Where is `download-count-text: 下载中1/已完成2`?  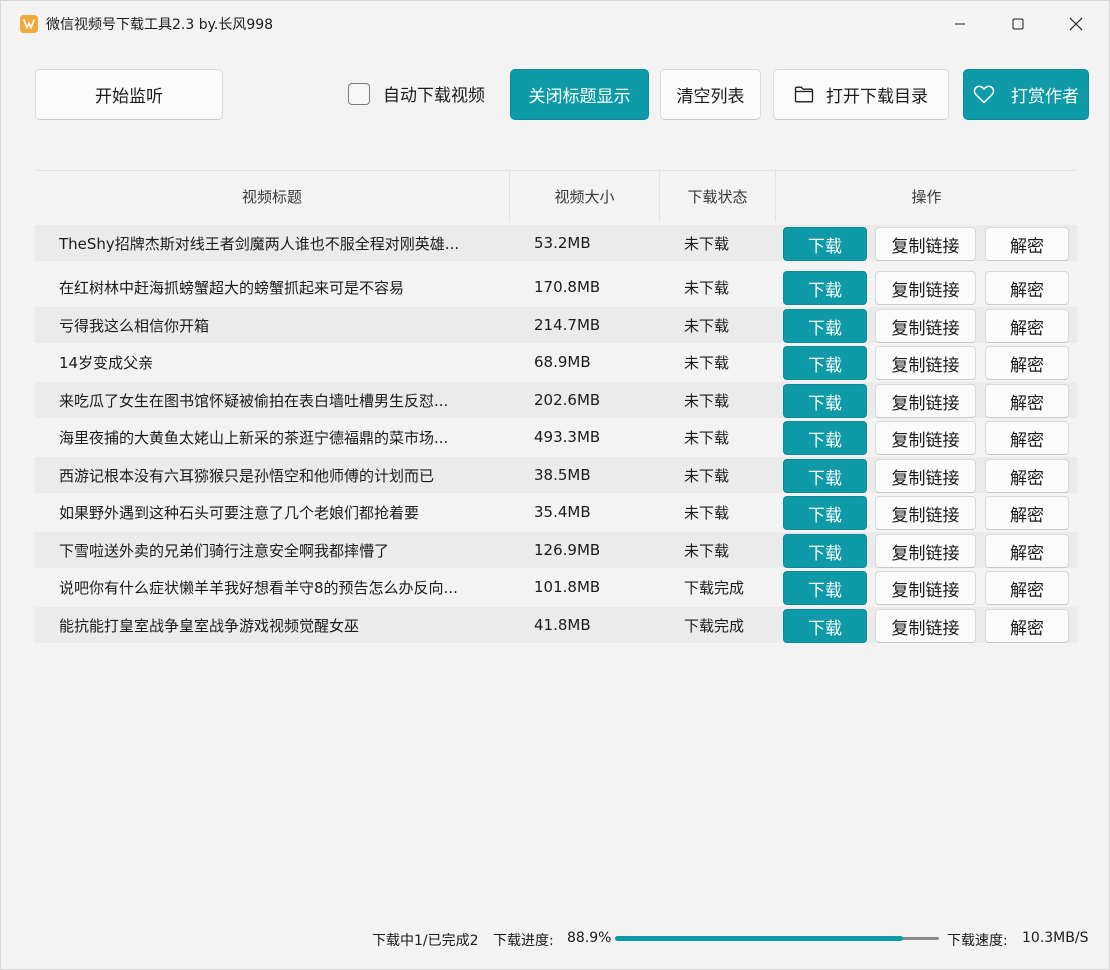 download-count-text: 下载中1/已完成2 is located at coordinates (425, 941).